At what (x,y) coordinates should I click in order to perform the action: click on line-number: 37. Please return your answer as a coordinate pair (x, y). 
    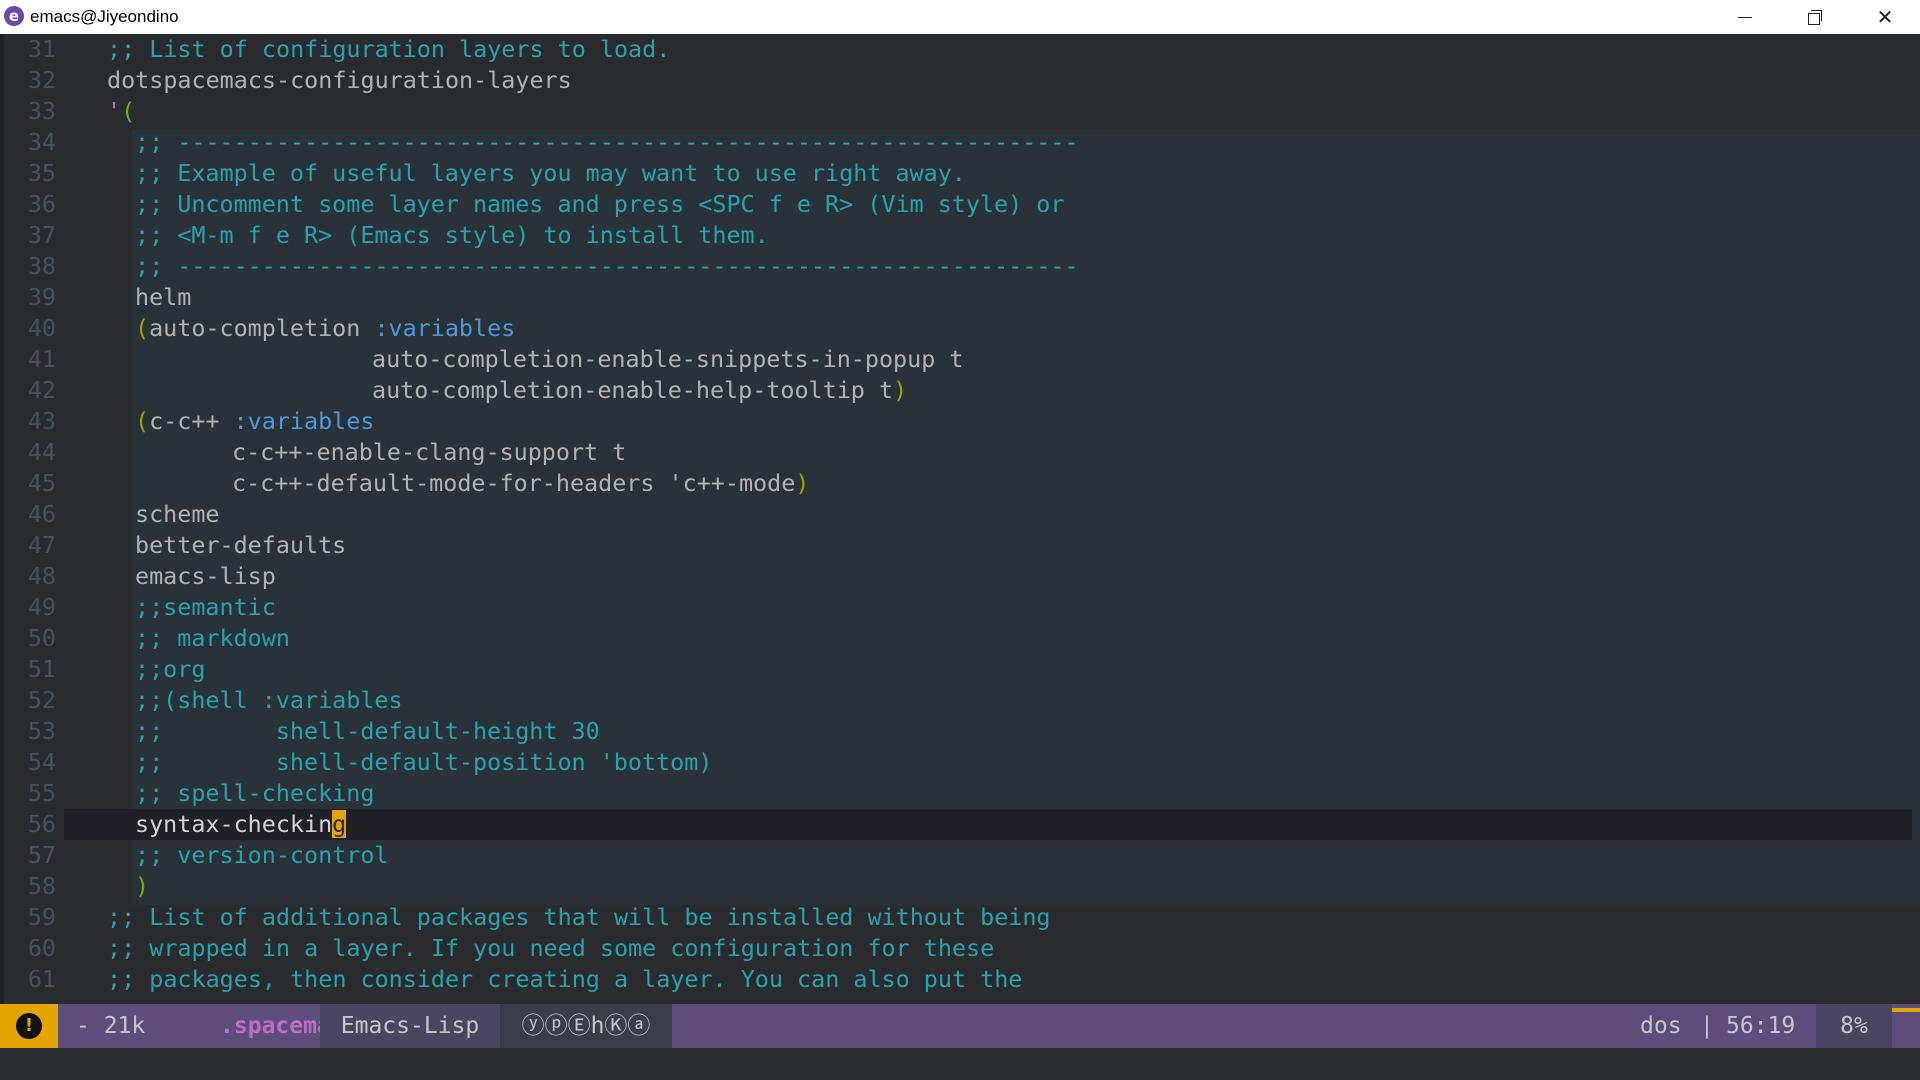
    Looking at the image, I should click on (41, 235).